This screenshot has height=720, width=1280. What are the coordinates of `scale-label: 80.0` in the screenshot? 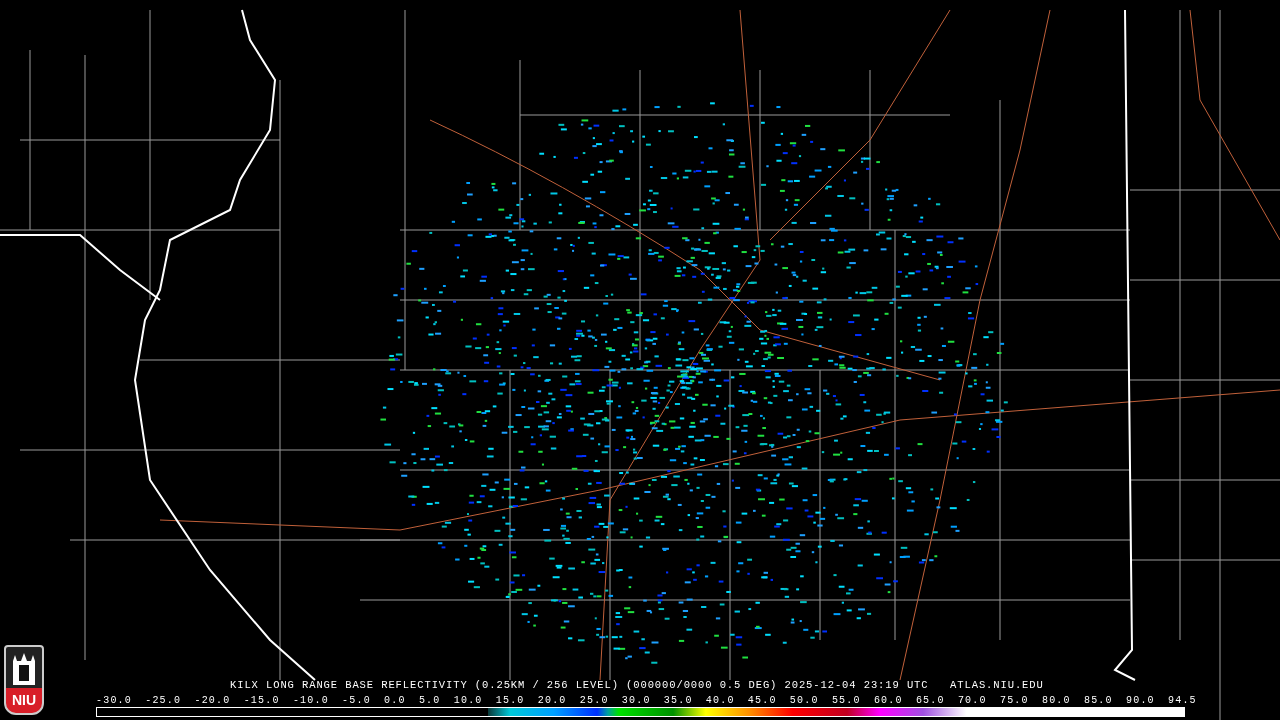 It's located at (1056, 701).